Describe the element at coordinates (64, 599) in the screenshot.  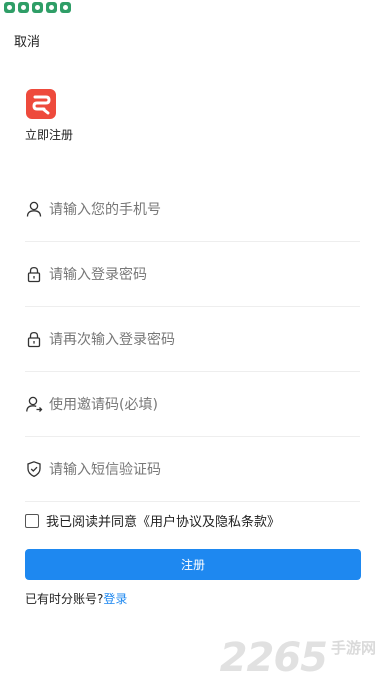
I see `login-prompt-text: 已有时分账号?` at that location.